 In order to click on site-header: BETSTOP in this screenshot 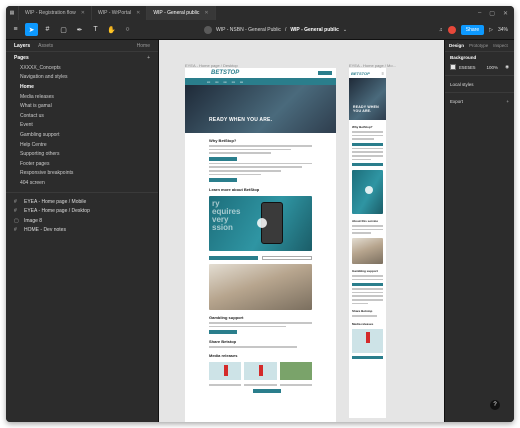, I will do `click(260, 73)`.